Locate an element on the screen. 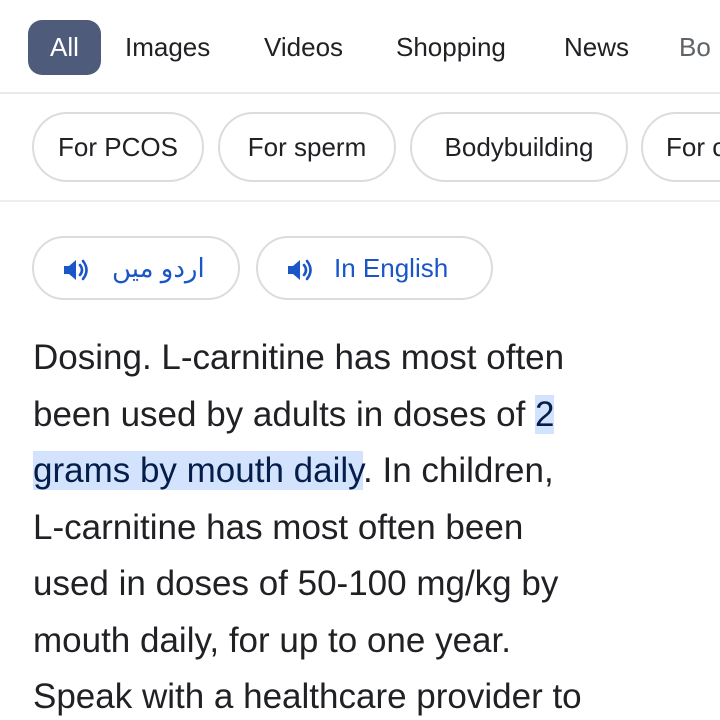 This screenshot has height=720, width=720. snippet-line: used in doses of 50-100 mg/kg by is located at coordinates (296, 583).